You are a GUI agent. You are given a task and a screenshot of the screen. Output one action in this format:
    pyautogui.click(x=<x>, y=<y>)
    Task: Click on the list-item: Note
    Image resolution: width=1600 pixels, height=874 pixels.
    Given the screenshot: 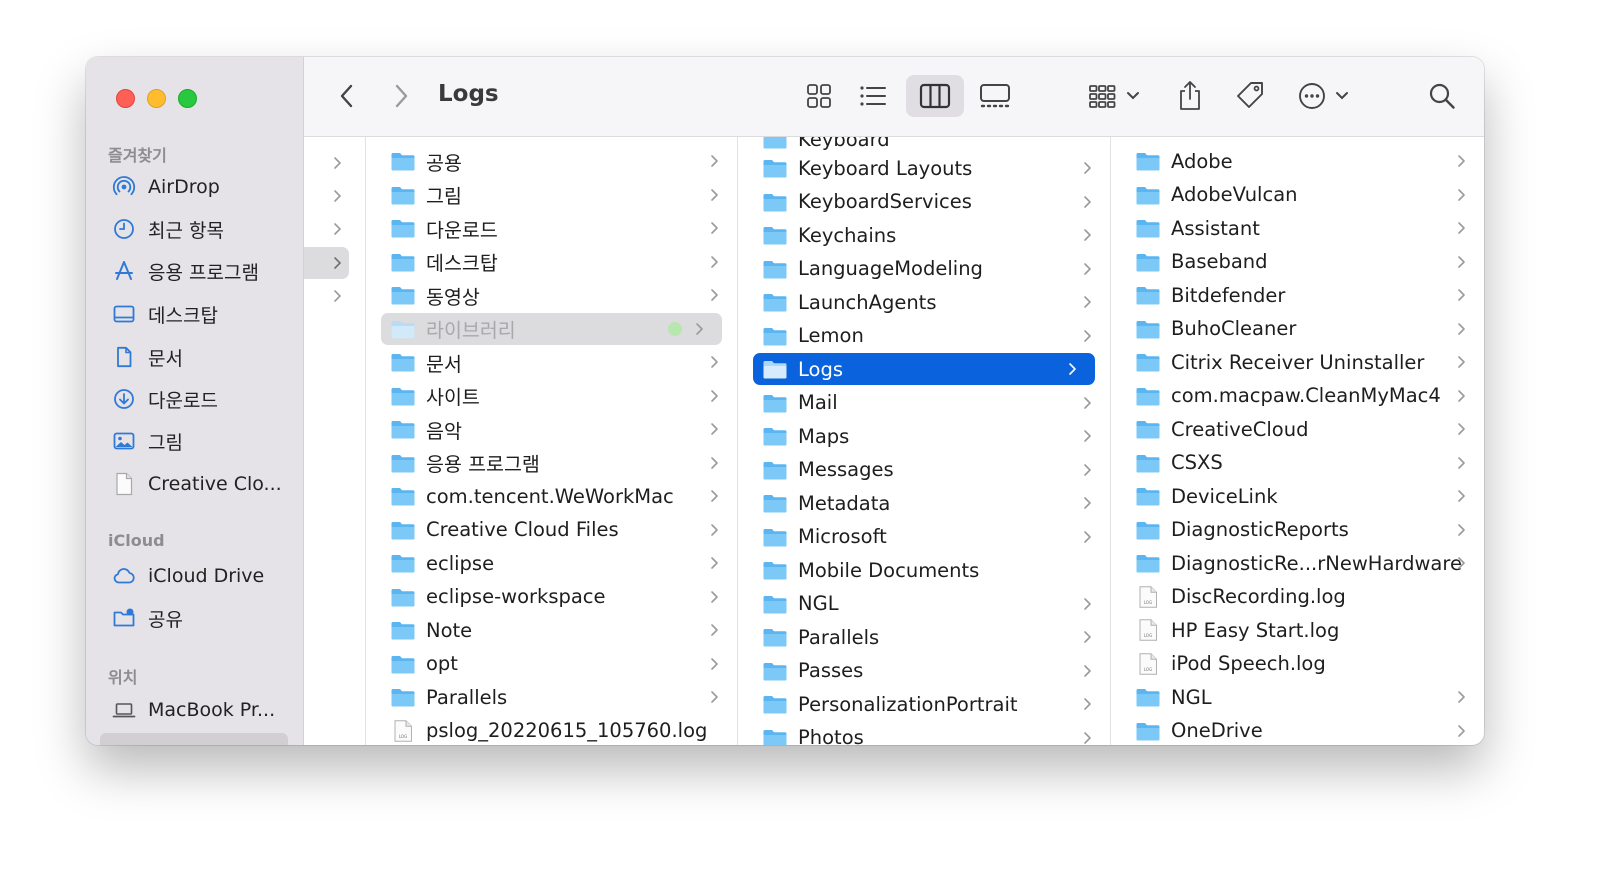 What is the action you would take?
    pyautogui.click(x=551, y=630)
    